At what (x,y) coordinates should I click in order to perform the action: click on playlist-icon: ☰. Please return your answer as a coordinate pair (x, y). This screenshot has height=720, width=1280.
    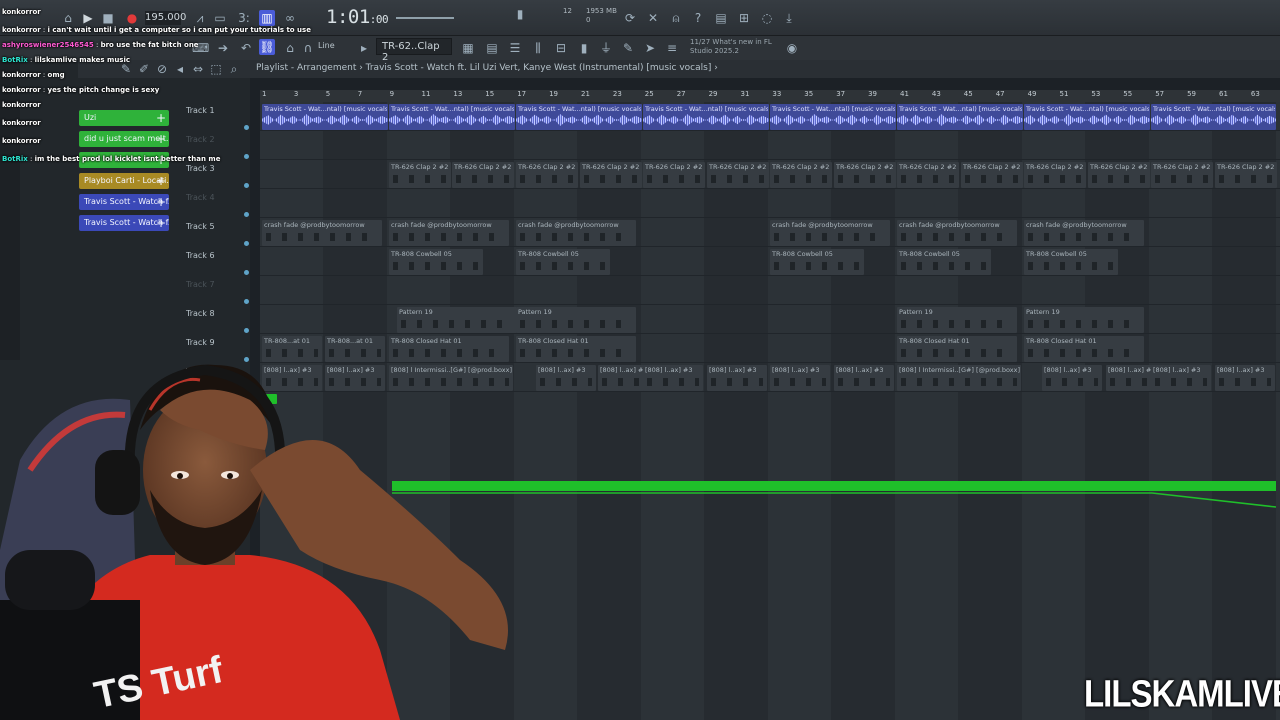
    Looking at the image, I should click on (515, 48).